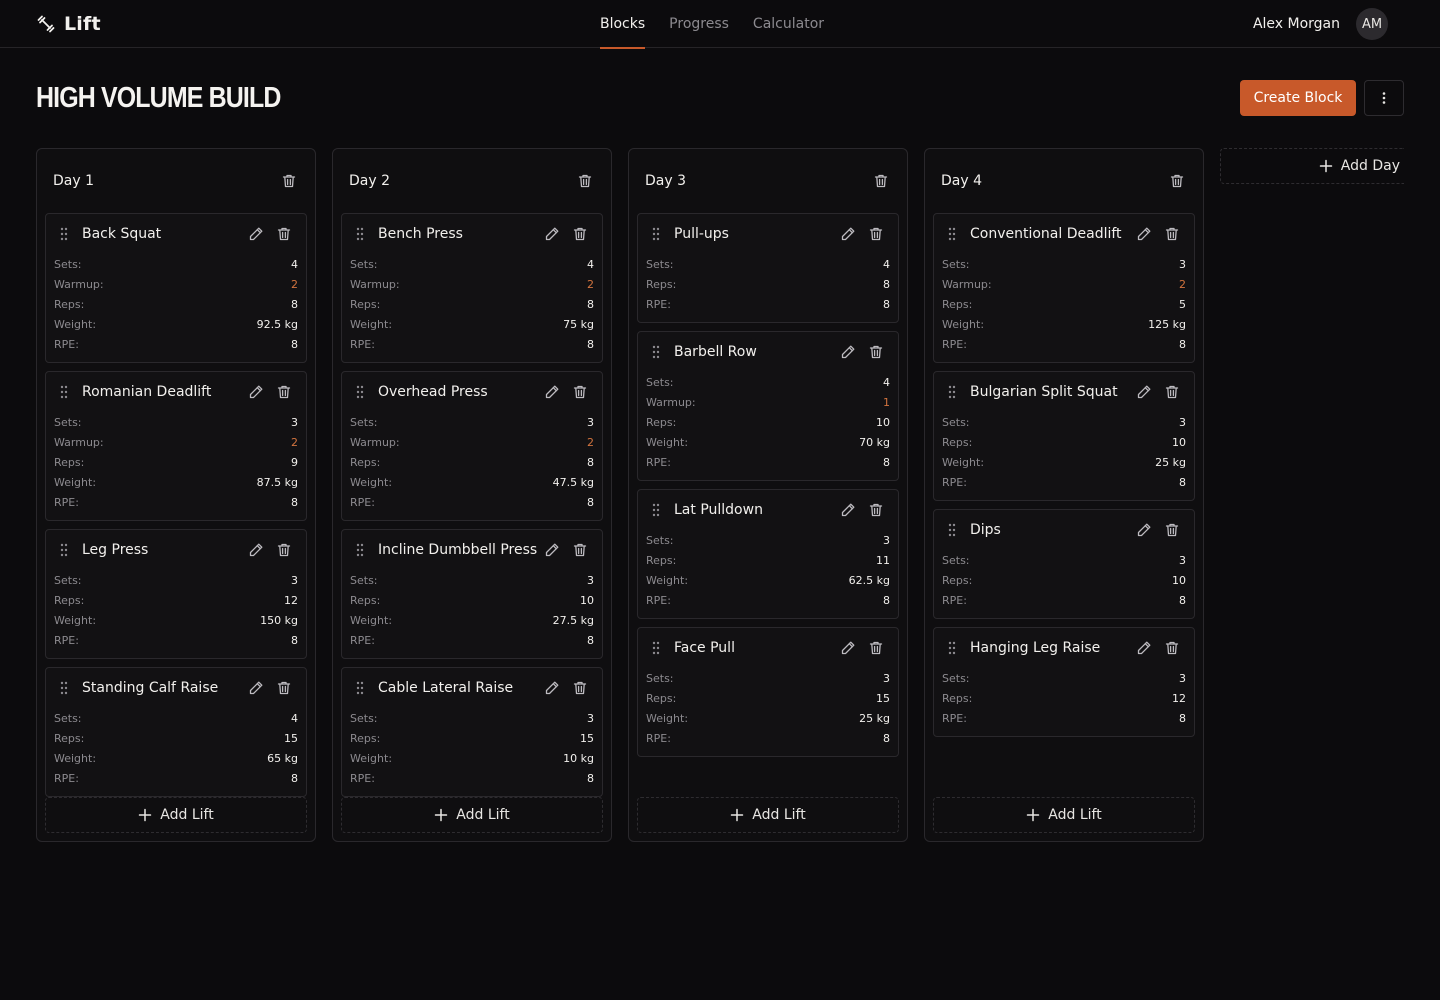 The image size is (1440, 1000). Describe the element at coordinates (371, 324) in the screenshot. I see `stat-label: Weight:` at that location.